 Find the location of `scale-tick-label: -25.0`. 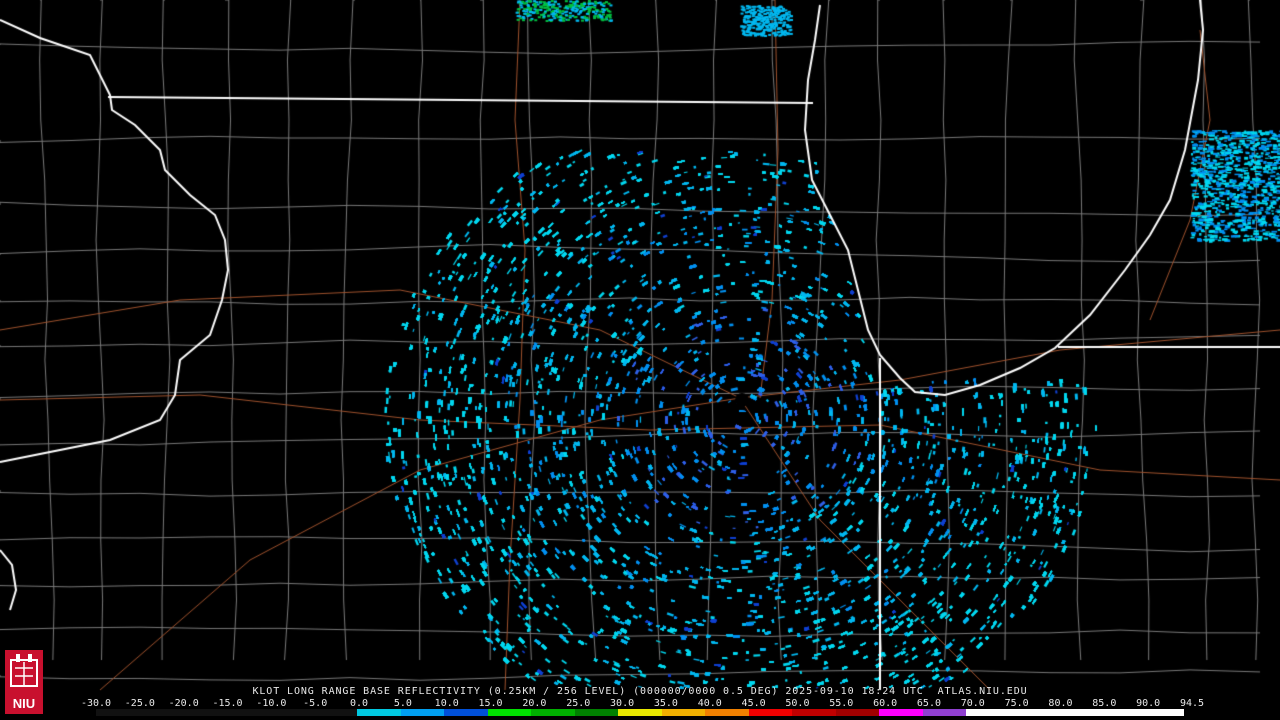

scale-tick-label: -25.0 is located at coordinates (139, 703).